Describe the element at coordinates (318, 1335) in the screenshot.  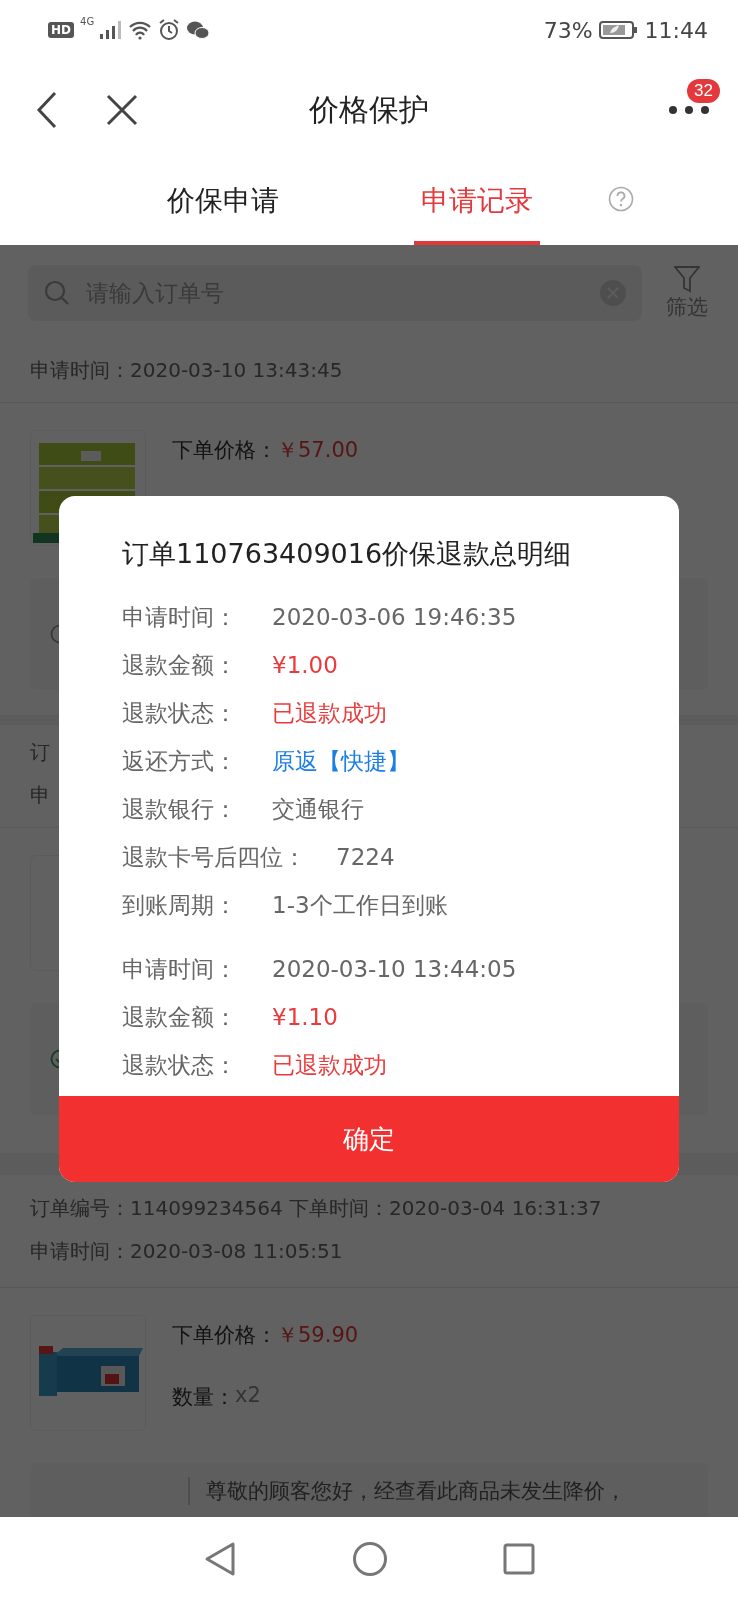
I see `price-value: ￥59.90` at that location.